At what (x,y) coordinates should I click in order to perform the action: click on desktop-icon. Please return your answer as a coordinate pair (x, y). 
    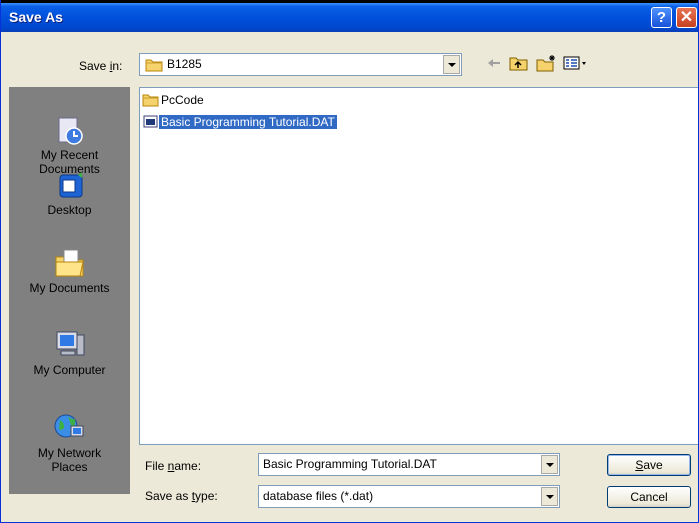
    Looking at the image, I should click on (70, 185).